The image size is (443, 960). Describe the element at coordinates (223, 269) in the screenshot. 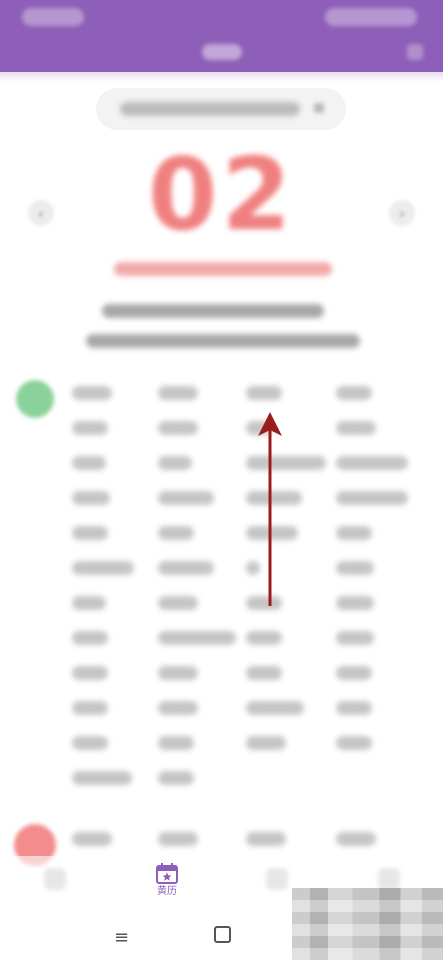

I see `lunar-date-line` at that location.